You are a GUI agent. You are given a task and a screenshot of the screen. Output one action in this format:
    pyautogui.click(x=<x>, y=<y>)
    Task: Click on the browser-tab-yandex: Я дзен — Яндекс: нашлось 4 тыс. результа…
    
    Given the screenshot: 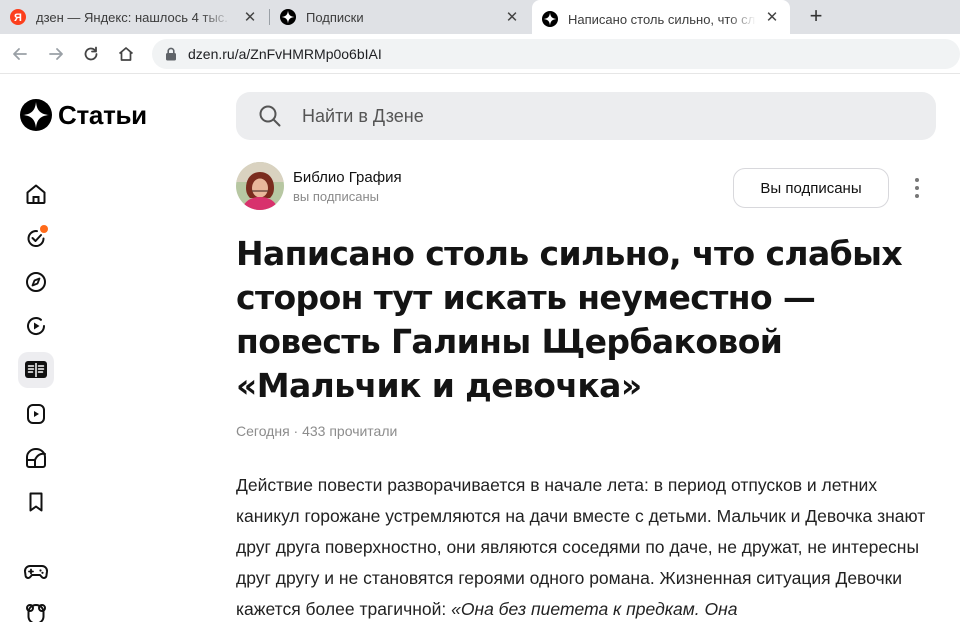 What is the action you would take?
    pyautogui.click(x=134, y=17)
    